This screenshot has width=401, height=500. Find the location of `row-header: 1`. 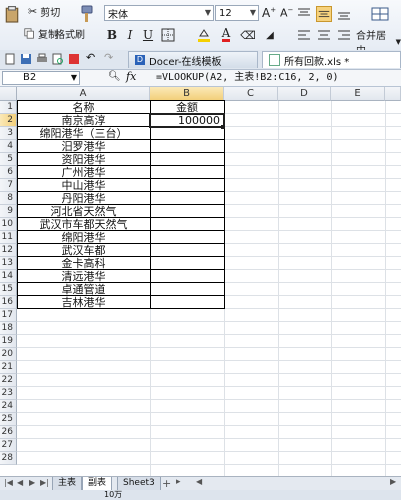

row-header: 1 is located at coordinates (8, 107).